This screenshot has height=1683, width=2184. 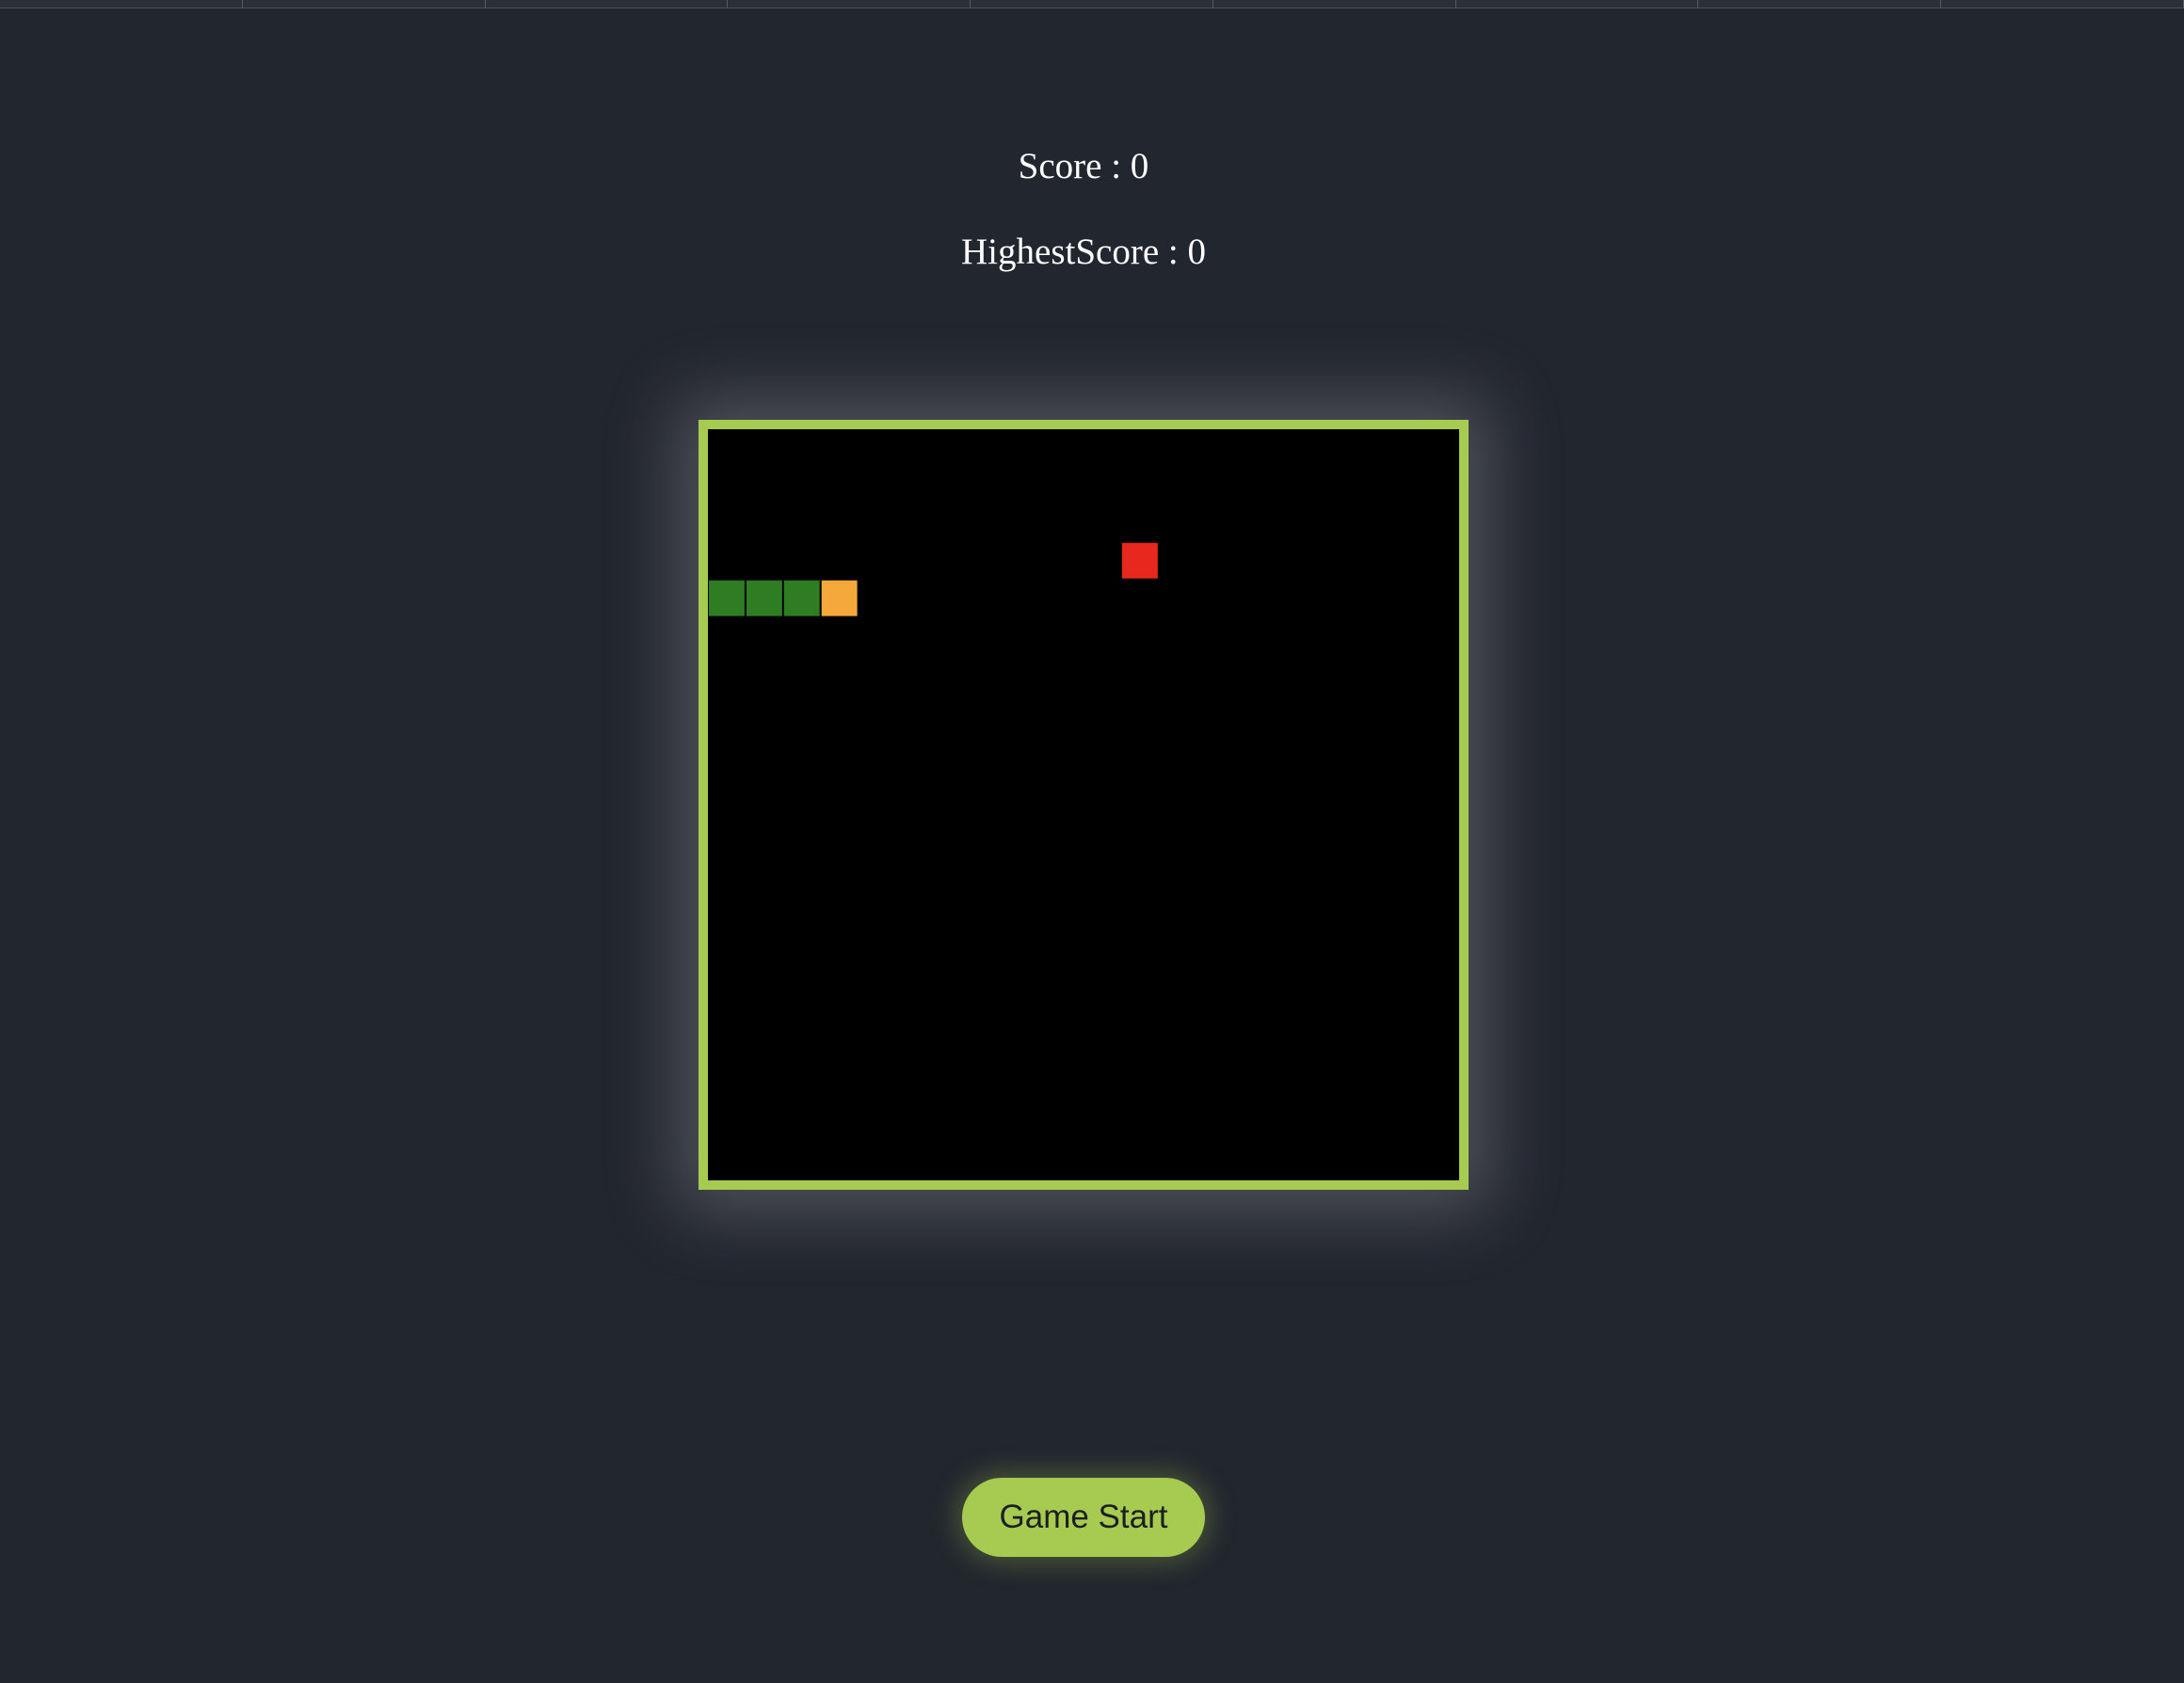 What do you see at coordinates (1083, 1517) in the screenshot?
I see `game-start-button: Game Start` at bounding box center [1083, 1517].